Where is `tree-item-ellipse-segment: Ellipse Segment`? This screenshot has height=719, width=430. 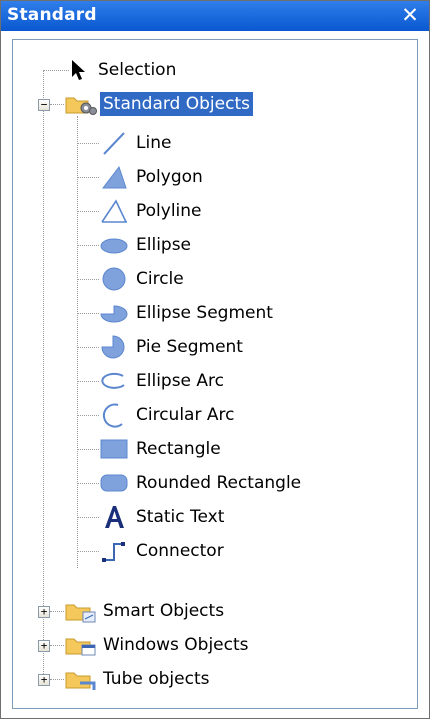
tree-item-ellipse-segment: Ellipse Segment is located at coordinates (187, 313).